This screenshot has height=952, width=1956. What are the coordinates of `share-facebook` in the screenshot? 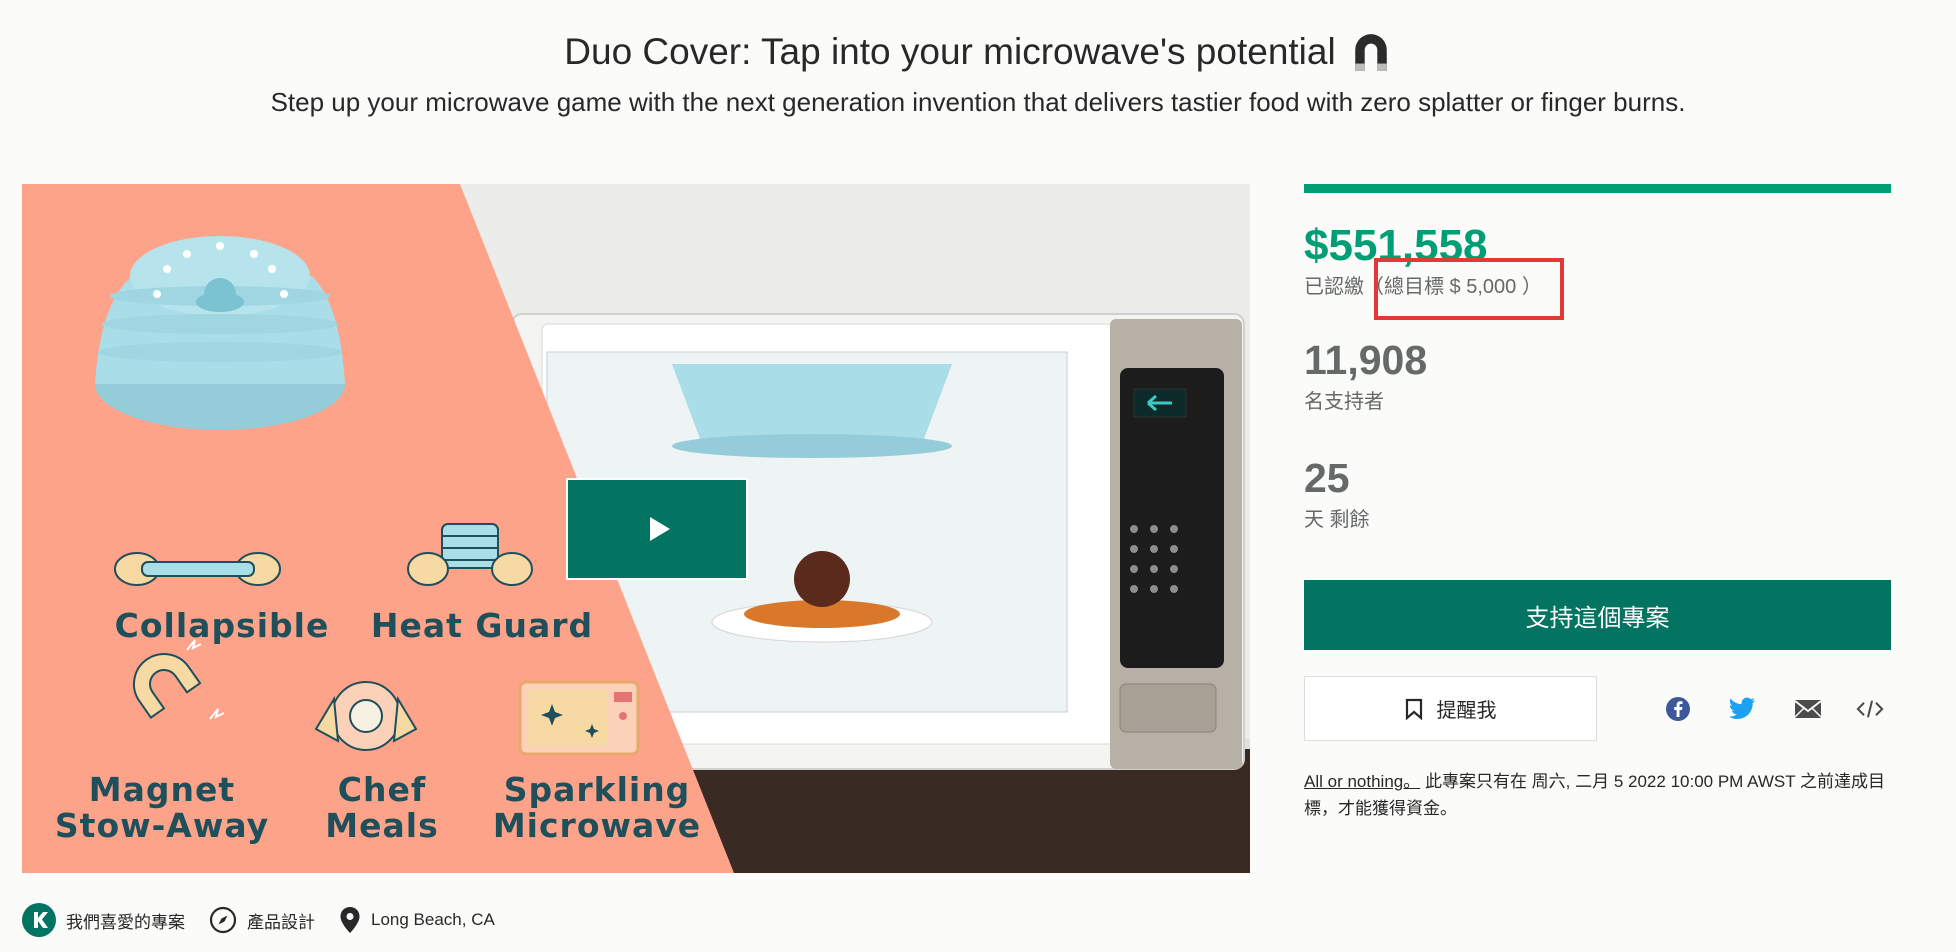 It's located at (1678, 709).